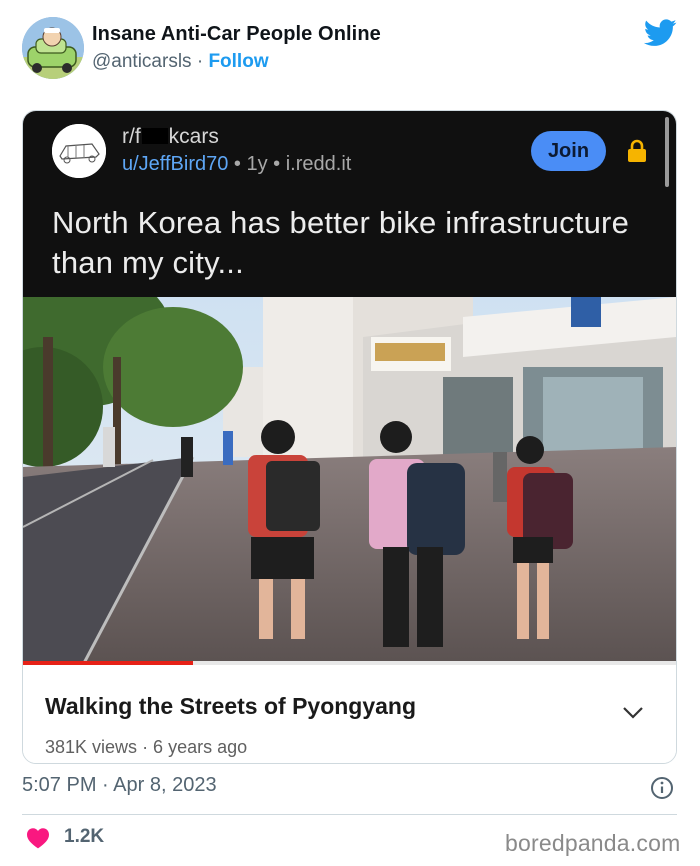  Describe the element at coordinates (593, 843) in the screenshot. I see `watermark: boredpanda.com` at that location.